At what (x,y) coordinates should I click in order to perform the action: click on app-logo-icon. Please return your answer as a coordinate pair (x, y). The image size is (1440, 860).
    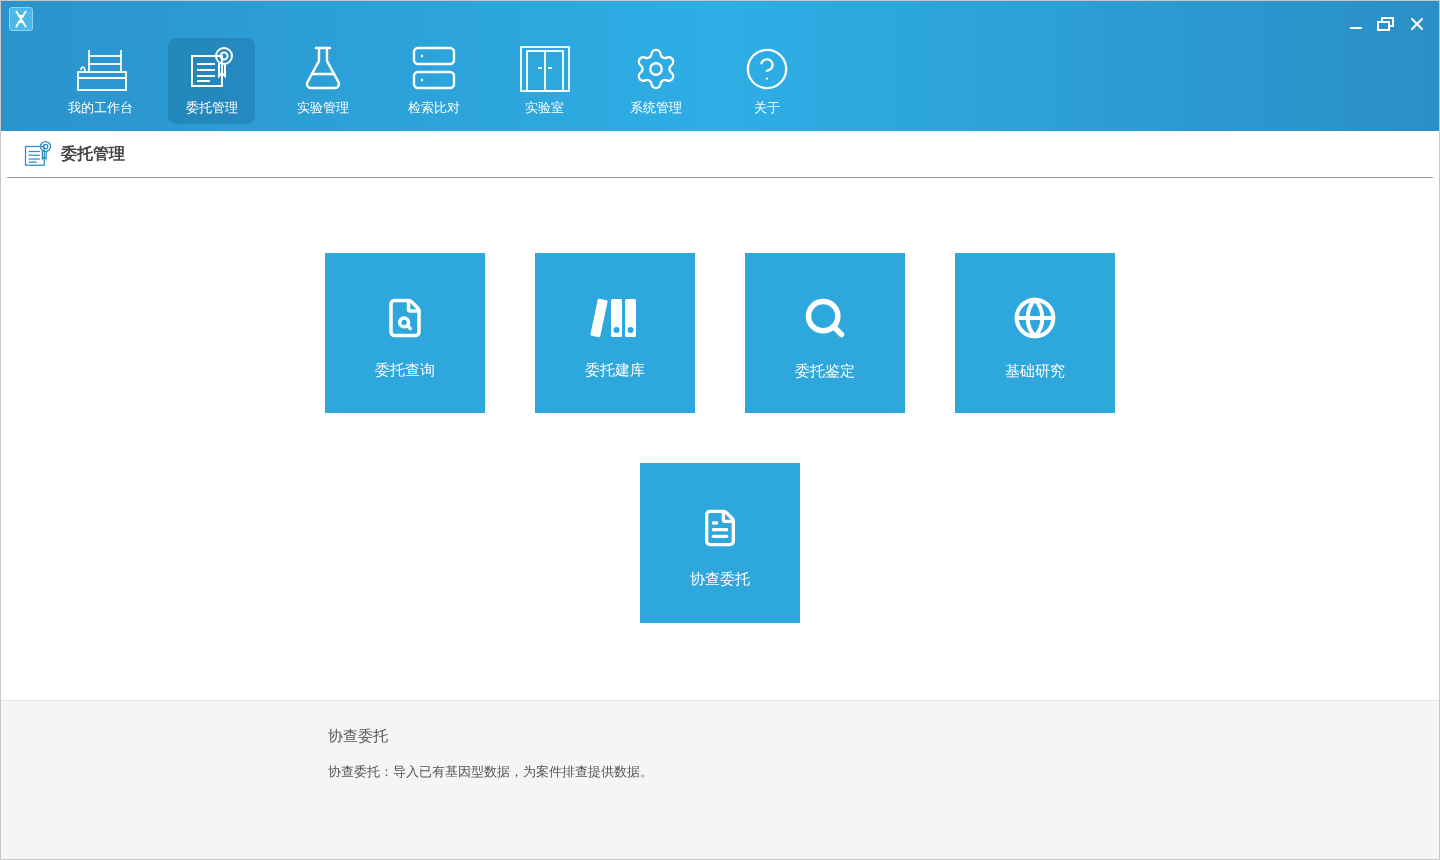
    Looking at the image, I should click on (21, 19).